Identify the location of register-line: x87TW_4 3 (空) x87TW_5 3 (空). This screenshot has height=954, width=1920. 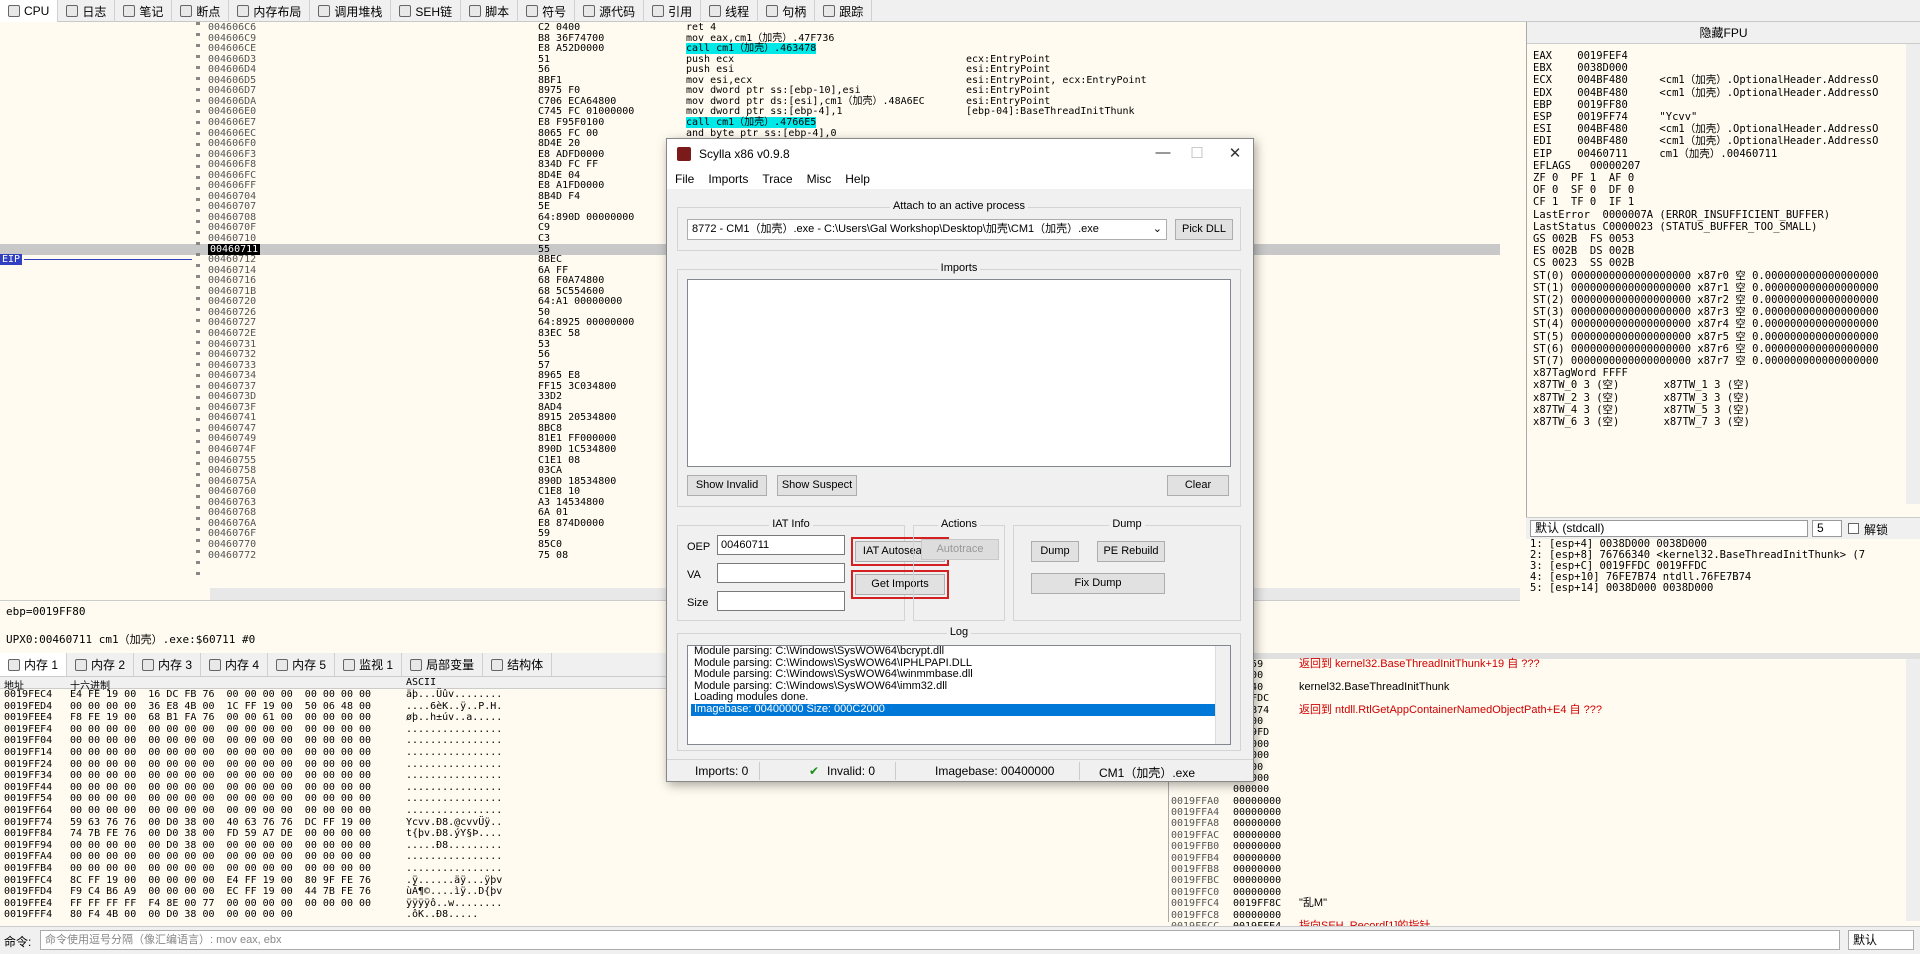
(1718, 410).